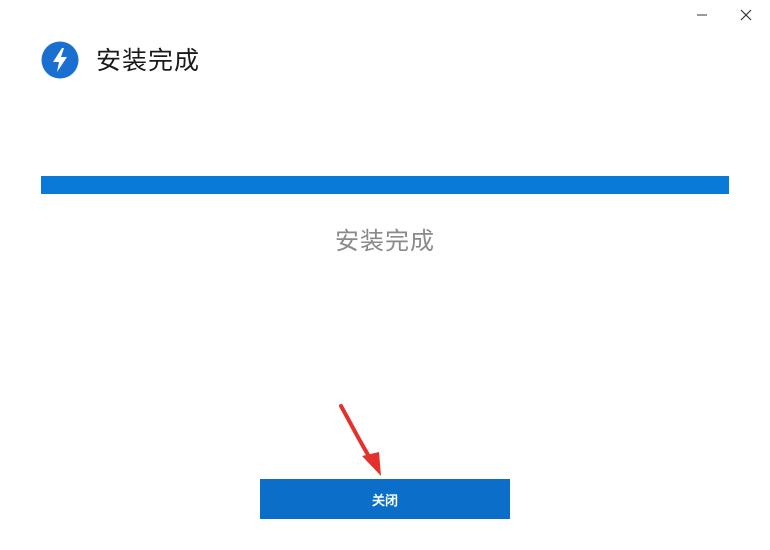 The height and width of the screenshot is (550, 770). What do you see at coordinates (148, 60) in the screenshot?
I see `page-title: 安装完成` at bounding box center [148, 60].